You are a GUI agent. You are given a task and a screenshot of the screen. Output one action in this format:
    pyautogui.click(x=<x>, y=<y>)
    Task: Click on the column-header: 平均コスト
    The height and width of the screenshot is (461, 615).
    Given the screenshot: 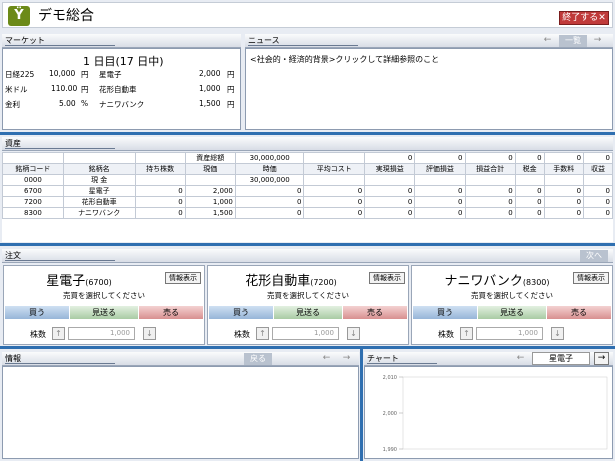 What is the action you would take?
    pyautogui.click(x=334, y=169)
    